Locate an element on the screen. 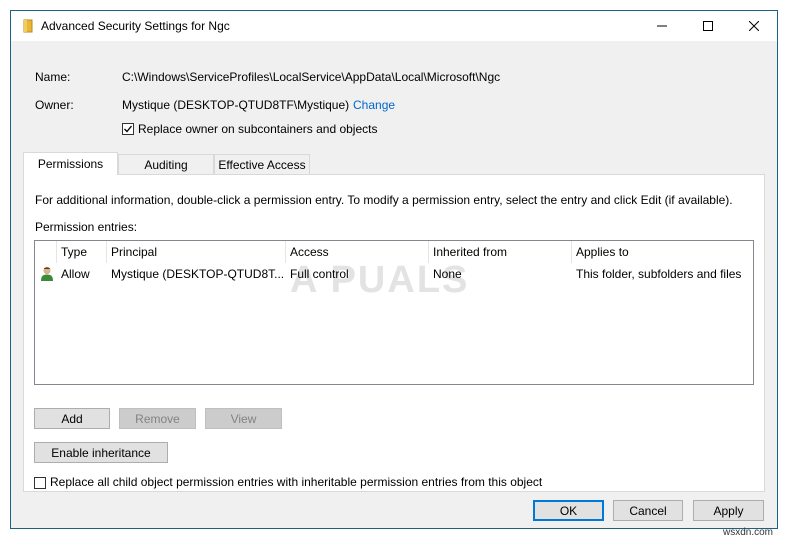  window-title: Advanced Security Settings for Ngc is located at coordinates (135, 26).